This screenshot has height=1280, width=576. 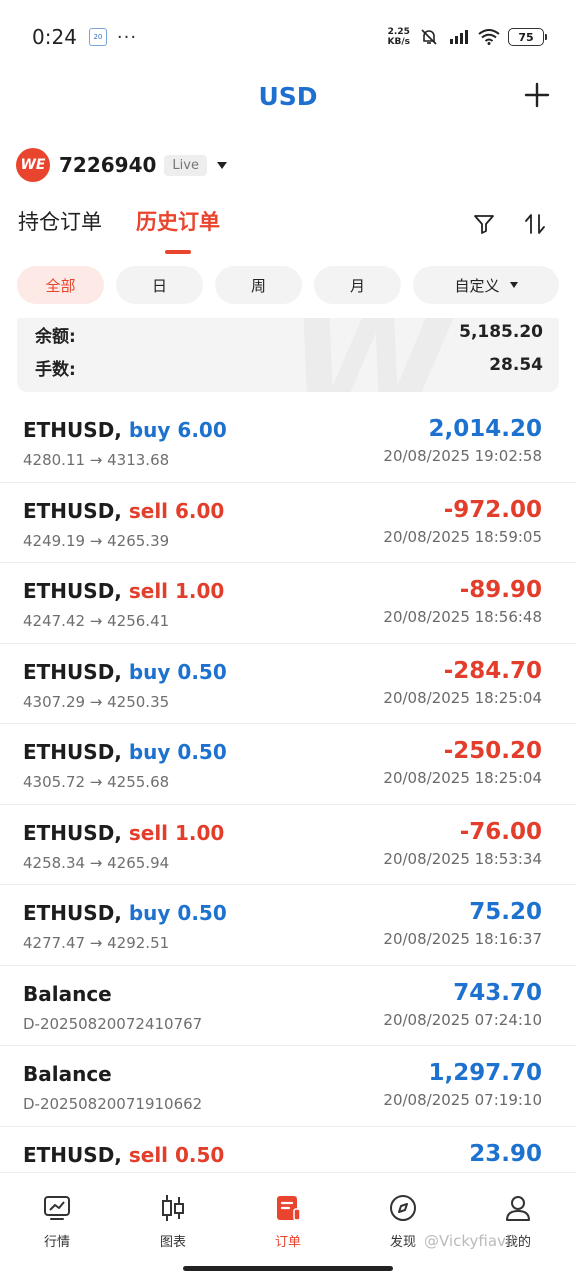 What do you see at coordinates (289, 334) in the screenshot?
I see `balance-row: 余额: 5,185.20` at bounding box center [289, 334].